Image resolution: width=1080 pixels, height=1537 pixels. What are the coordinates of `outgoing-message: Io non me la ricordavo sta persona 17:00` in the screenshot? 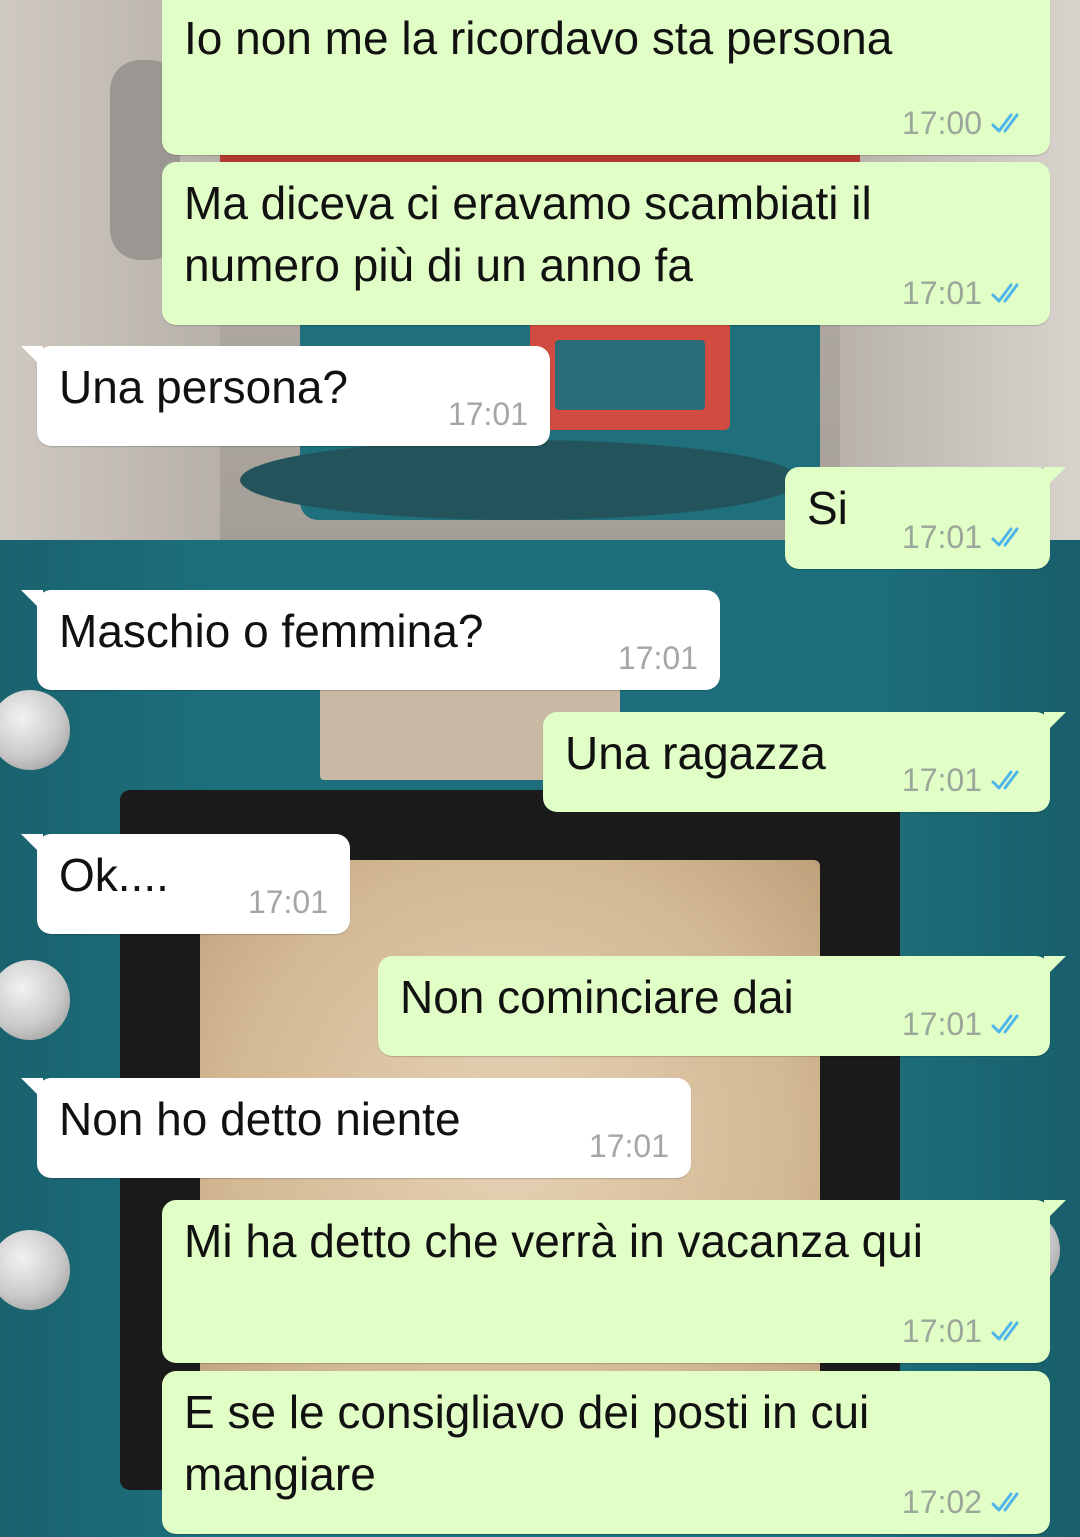 It's located at (606, 77).